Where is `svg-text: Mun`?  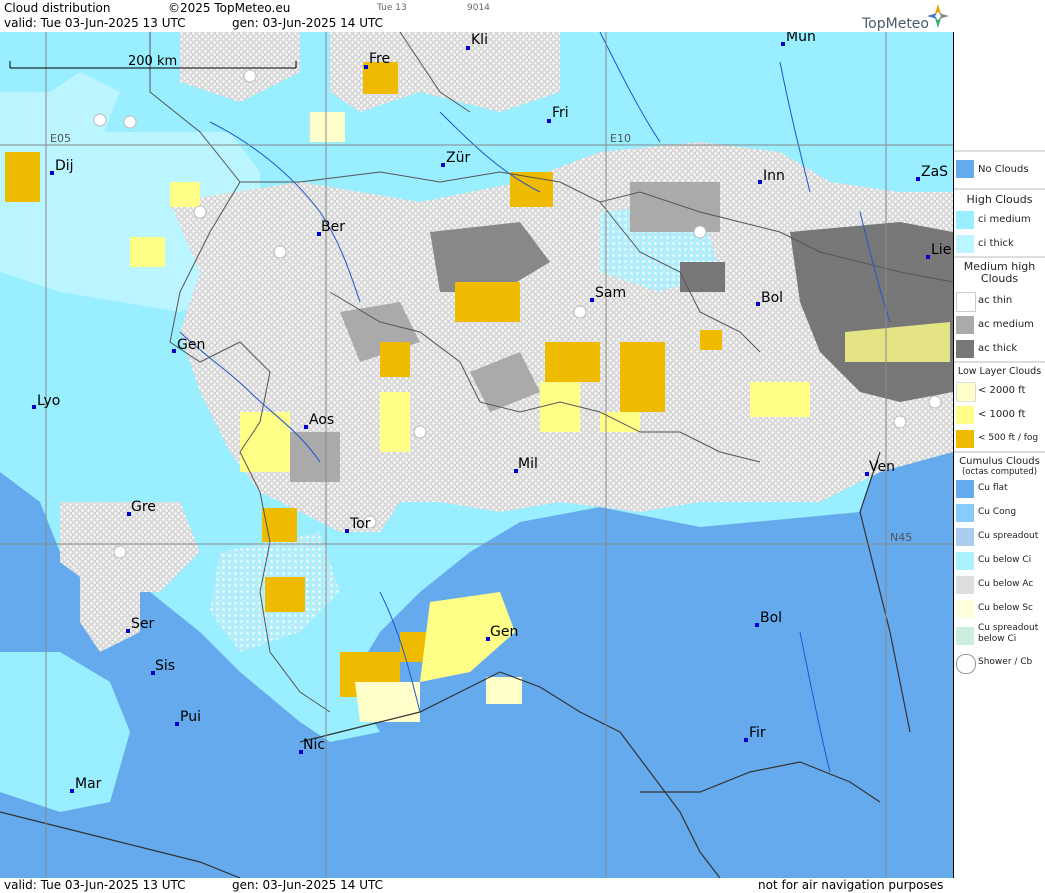
svg-text: Mun is located at coordinates (801, 38).